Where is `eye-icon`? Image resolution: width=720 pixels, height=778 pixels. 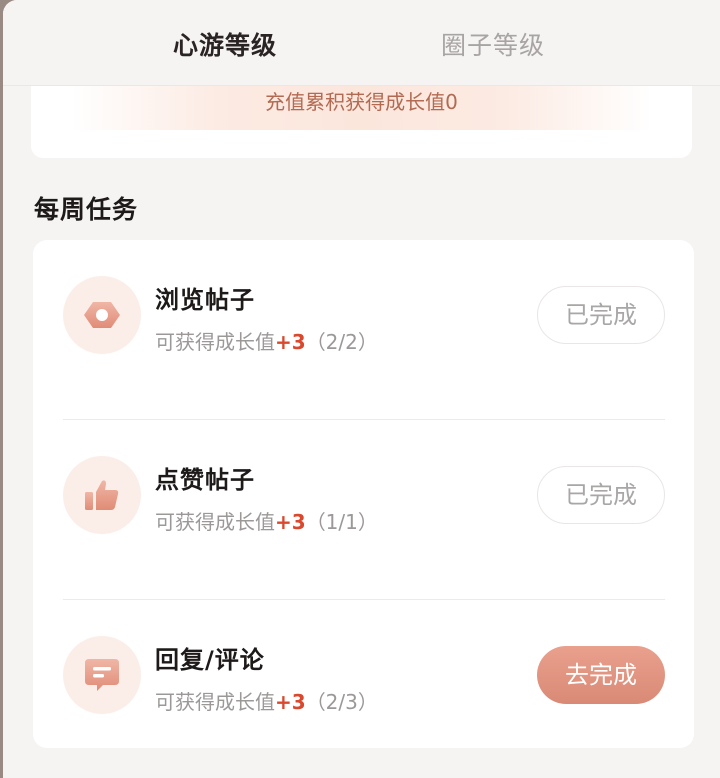
eye-icon is located at coordinates (102, 315).